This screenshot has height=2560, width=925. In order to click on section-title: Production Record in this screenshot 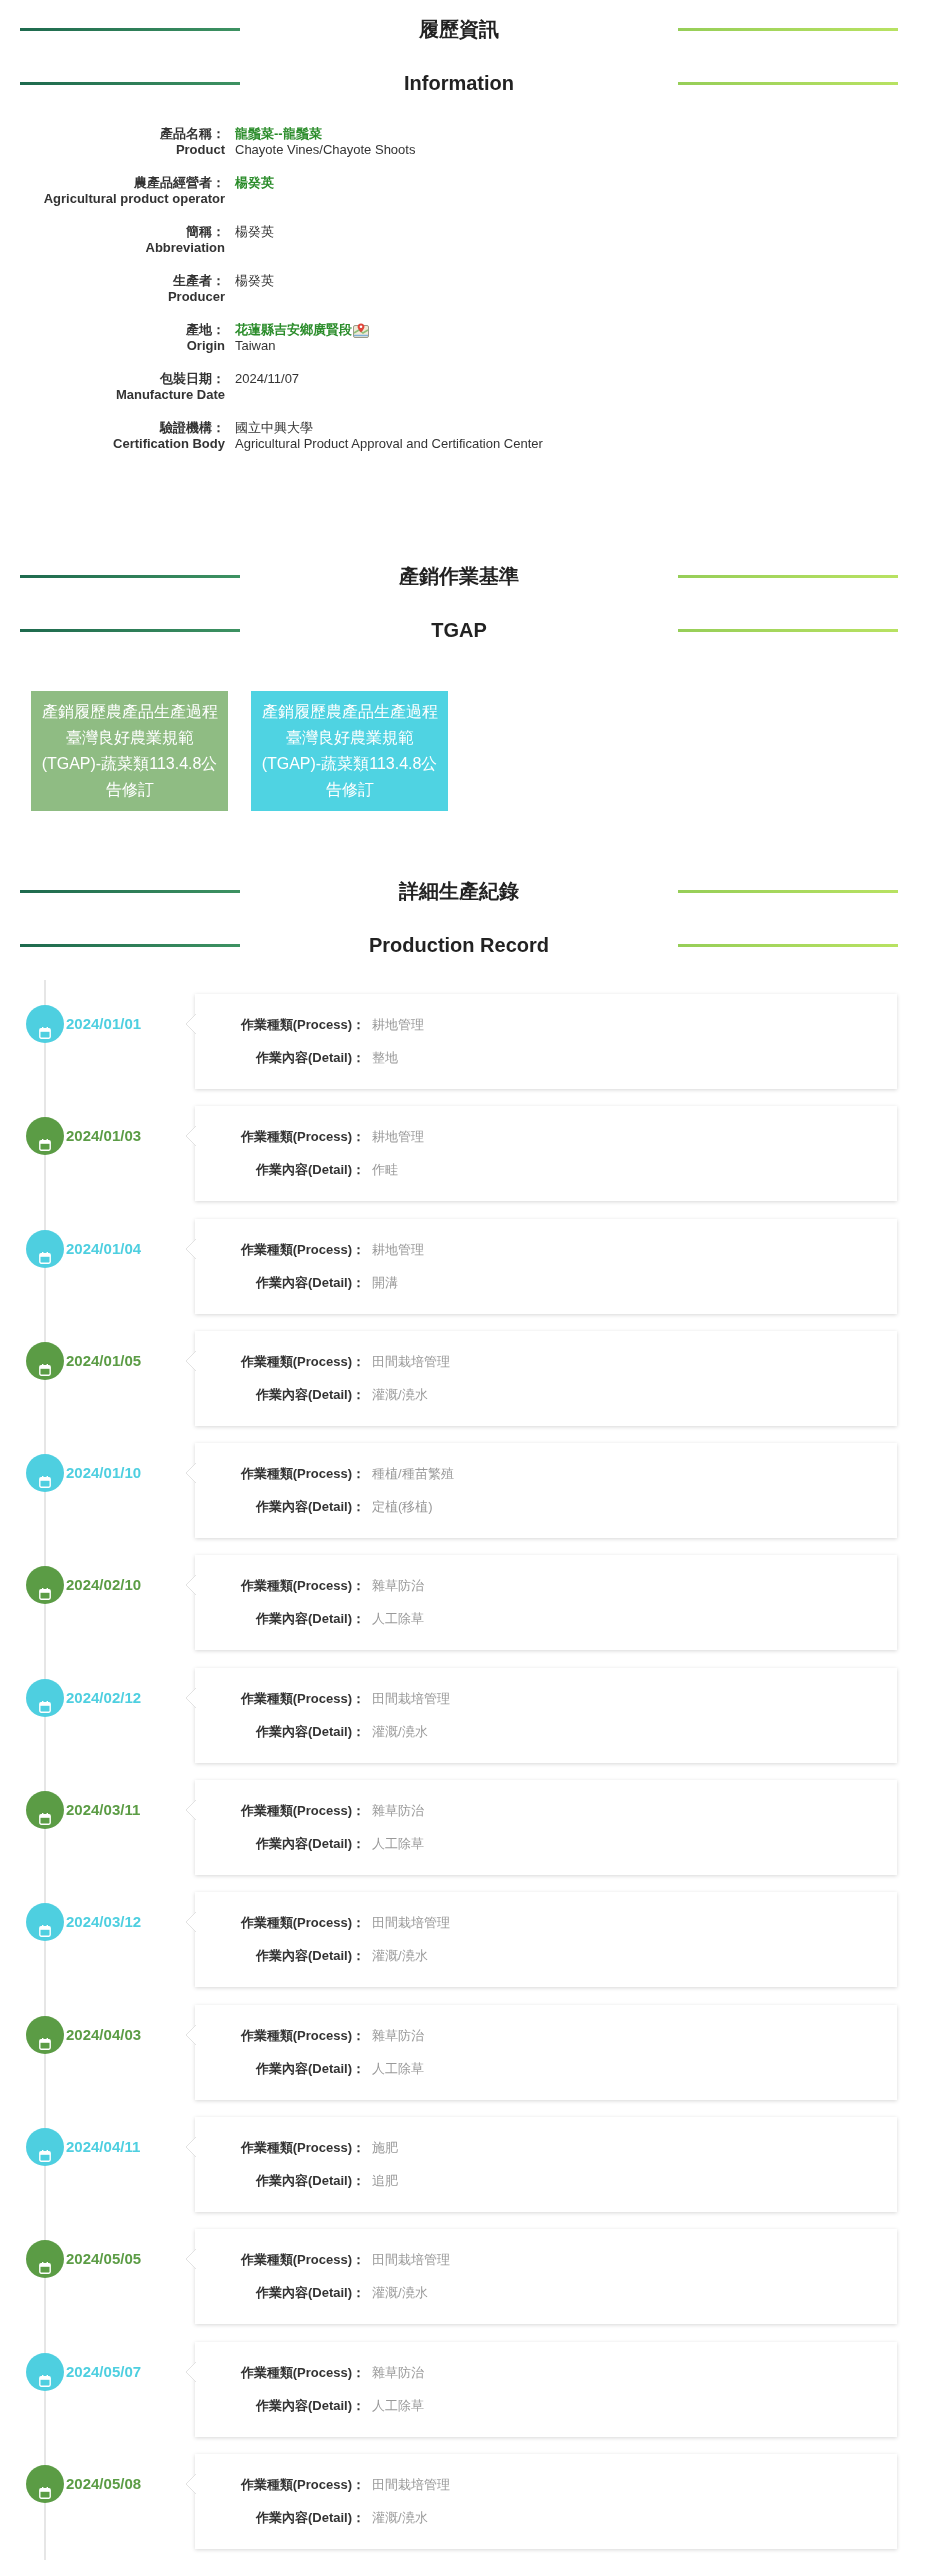, I will do `click(459, 945)`.